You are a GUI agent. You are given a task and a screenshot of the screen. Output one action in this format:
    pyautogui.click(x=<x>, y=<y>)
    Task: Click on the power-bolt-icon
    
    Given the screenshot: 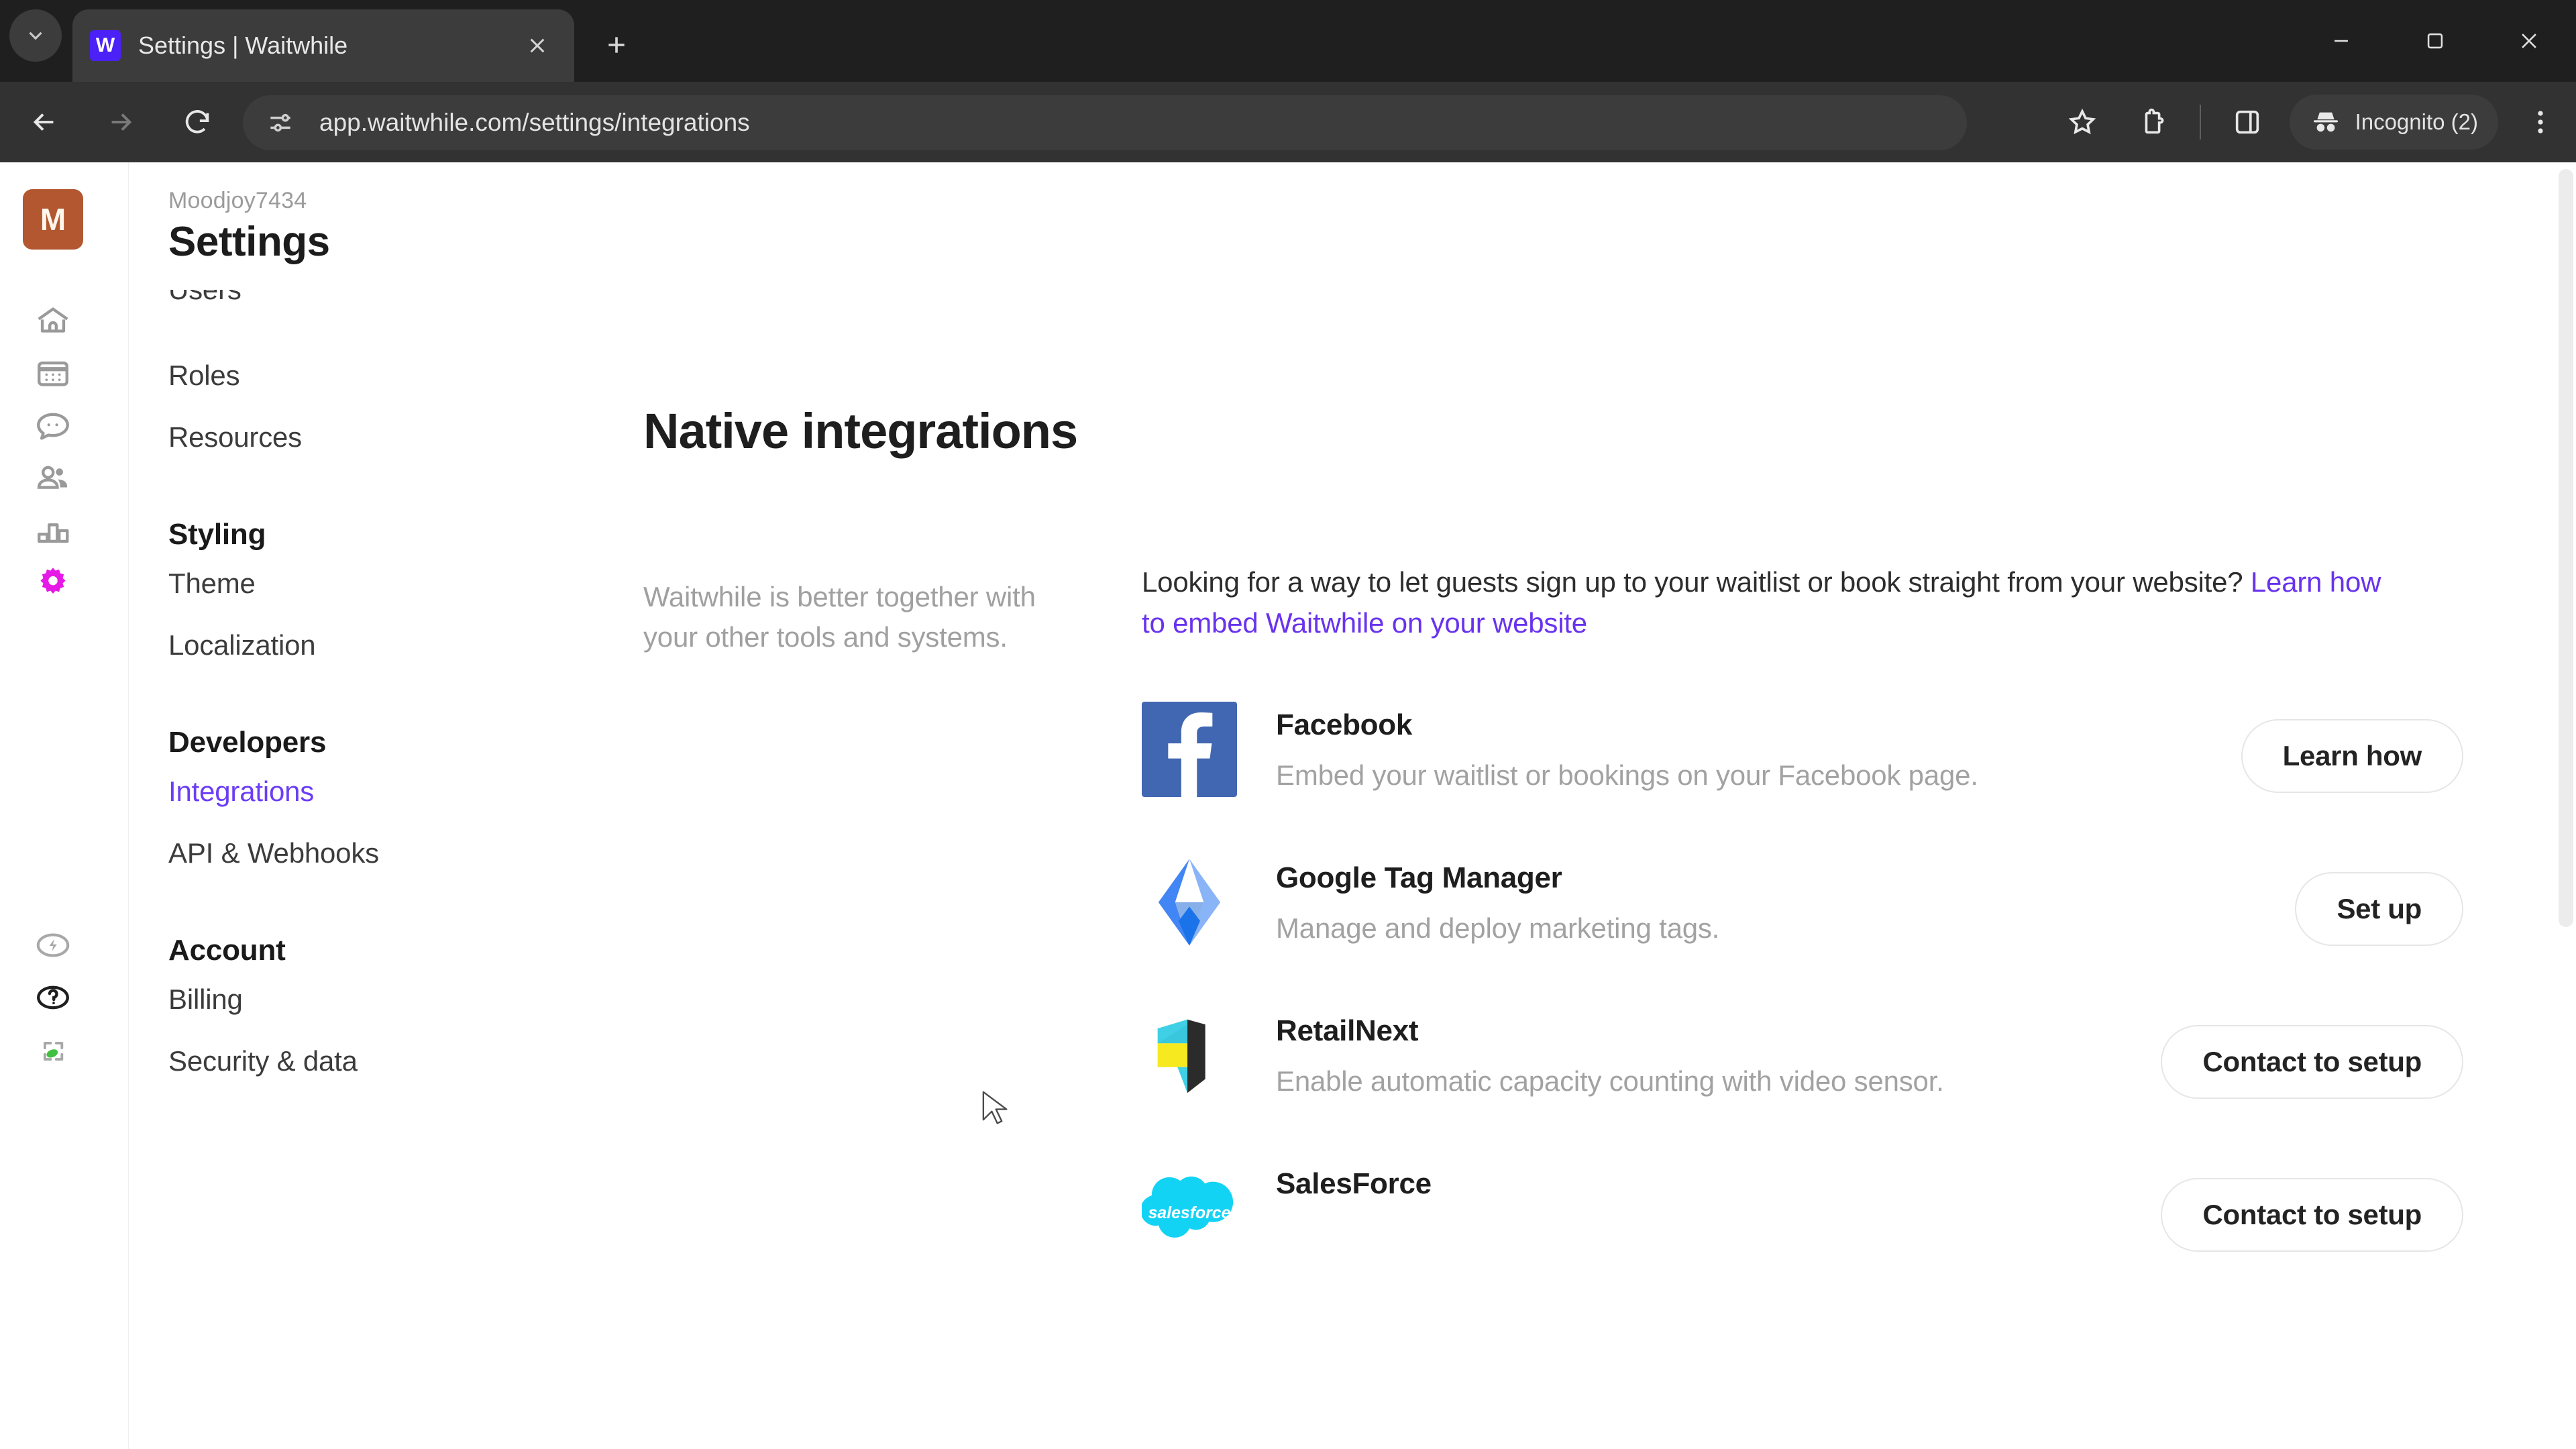 What is the action you would take?
    pyautogui.click(x=53, y=945)
    